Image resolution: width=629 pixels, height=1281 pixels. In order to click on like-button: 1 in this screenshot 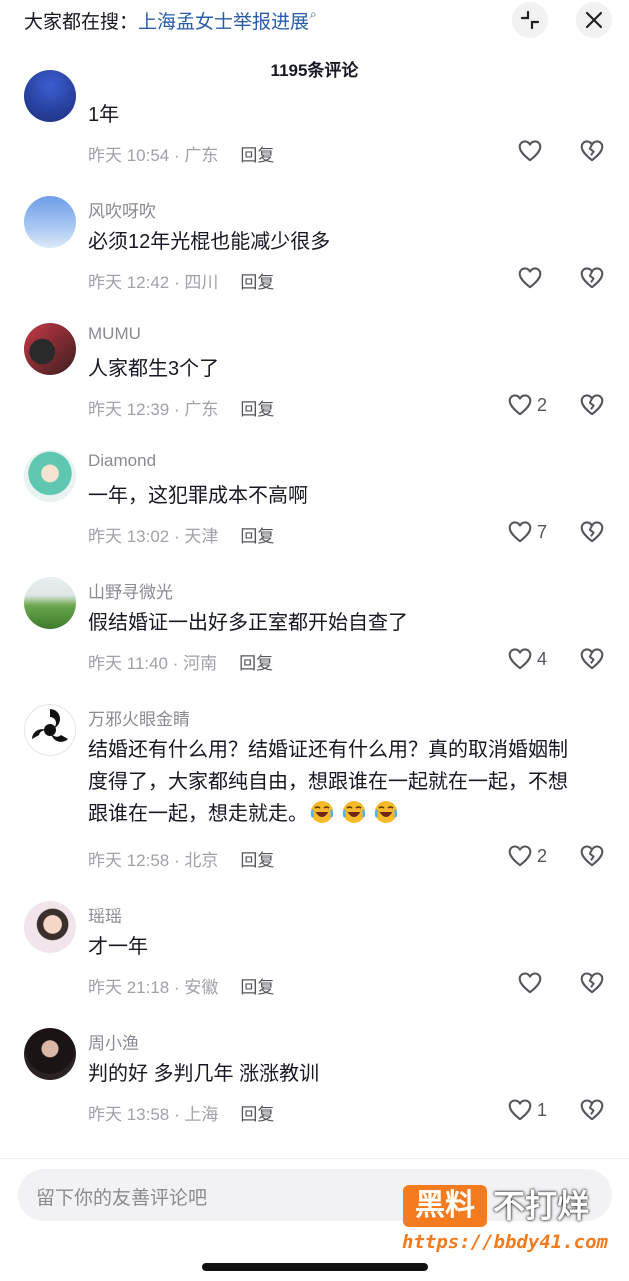, I will do `click(527, 1110)`.